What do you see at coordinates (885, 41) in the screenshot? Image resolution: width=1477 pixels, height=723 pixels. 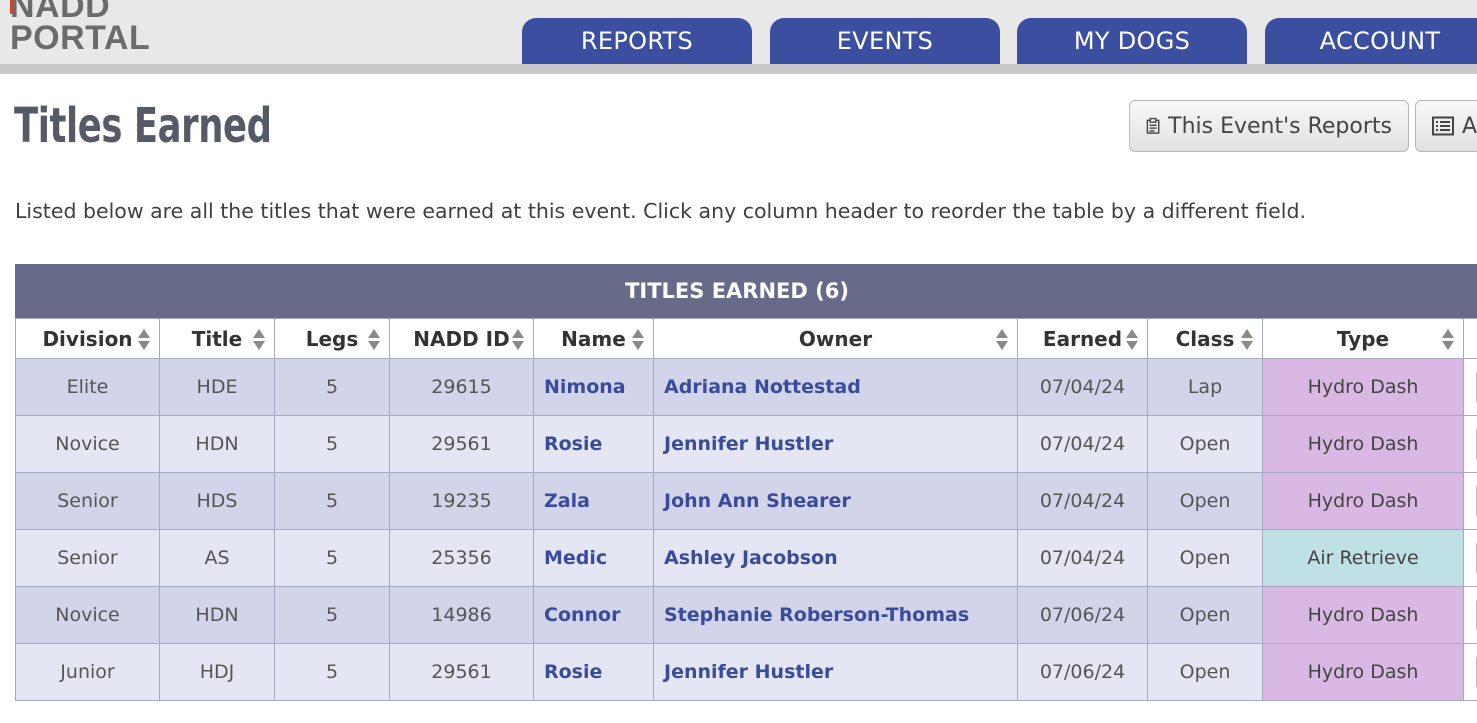 I see `tab-events: EVENTS` at bounding box center [885, 41].